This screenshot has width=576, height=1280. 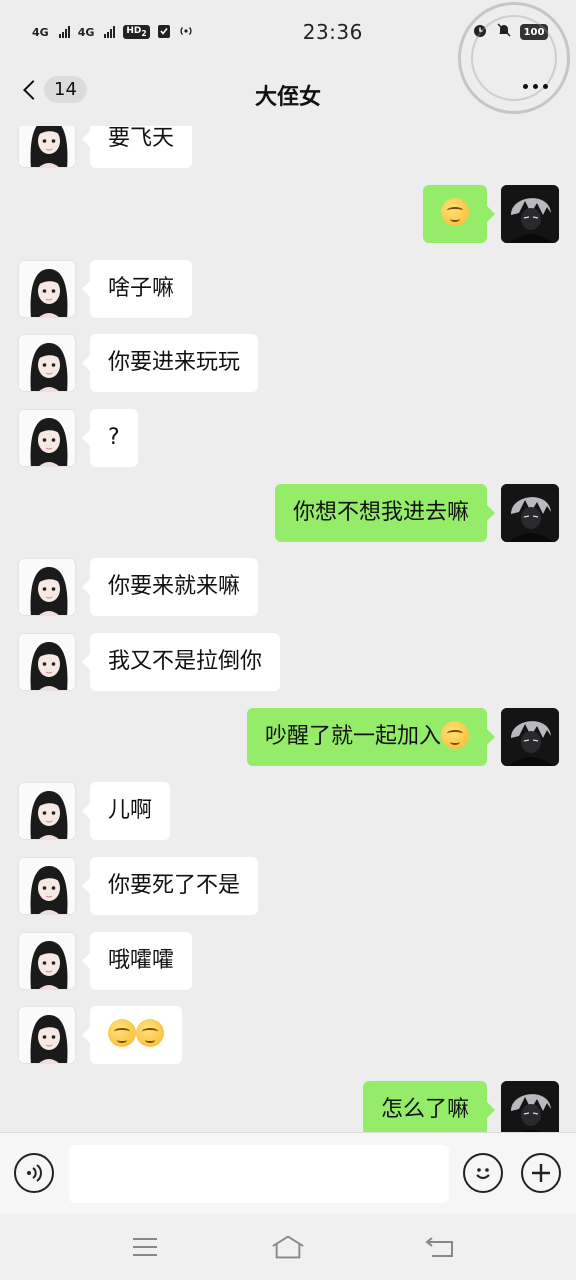 I want to click on network-label-2: 4G, so click(x=86, y=32).